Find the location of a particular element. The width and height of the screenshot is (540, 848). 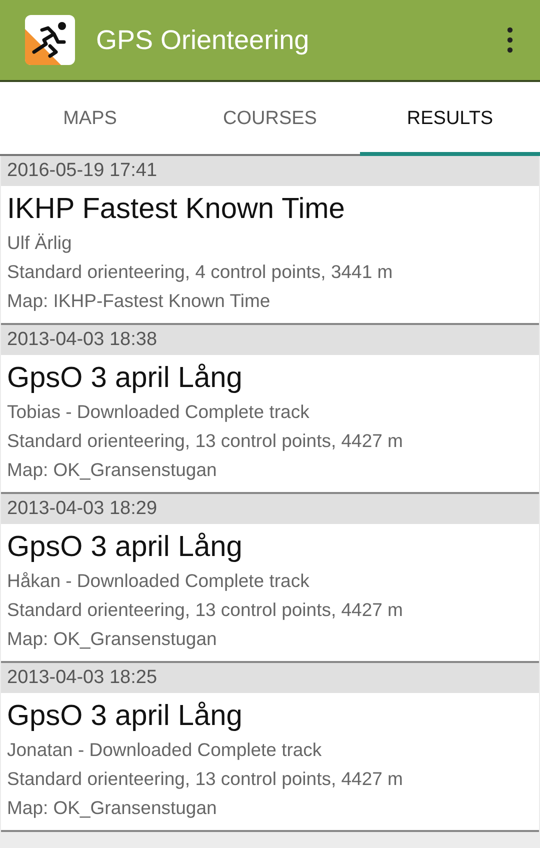

date-header: 2016-05-19 17:41 is located at coordinates (270, 171).